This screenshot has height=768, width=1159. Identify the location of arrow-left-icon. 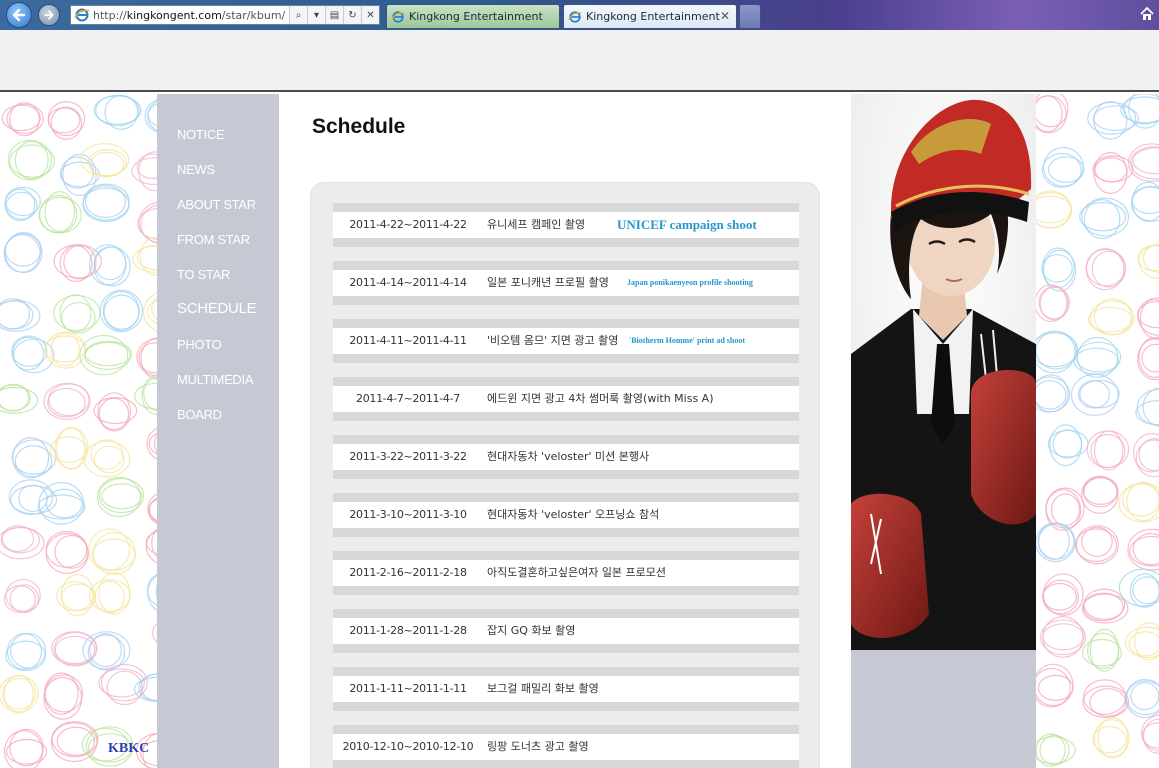
(19, 15).